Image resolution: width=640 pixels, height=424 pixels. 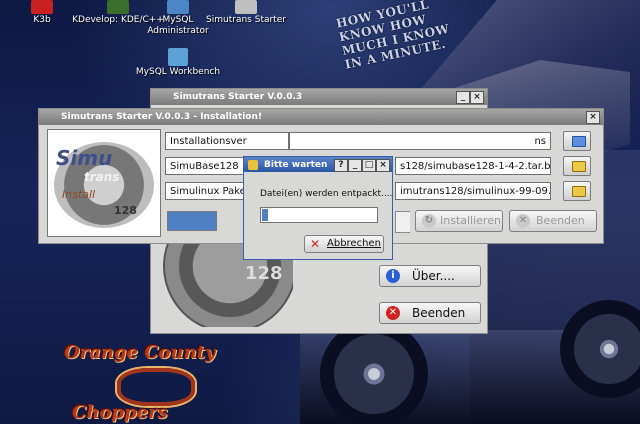 I want to click on install-button-label: Installieren, so click(x=470, y=220).